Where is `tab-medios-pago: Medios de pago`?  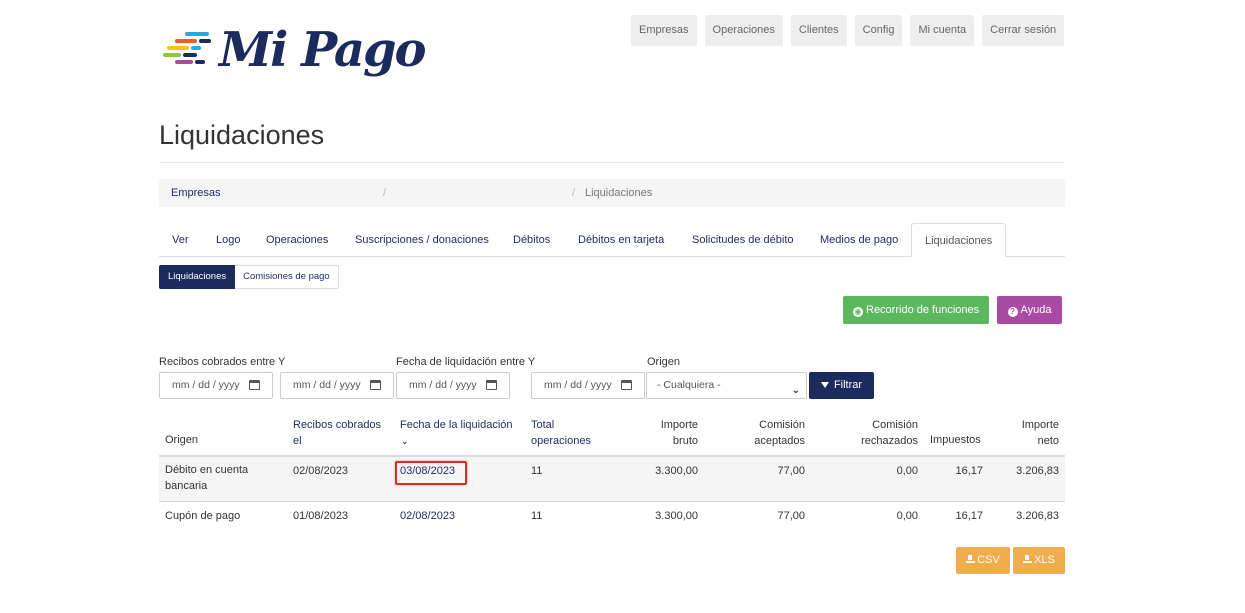 tab-medios-pago: Medios de pago is located at coordinates (859, 240).